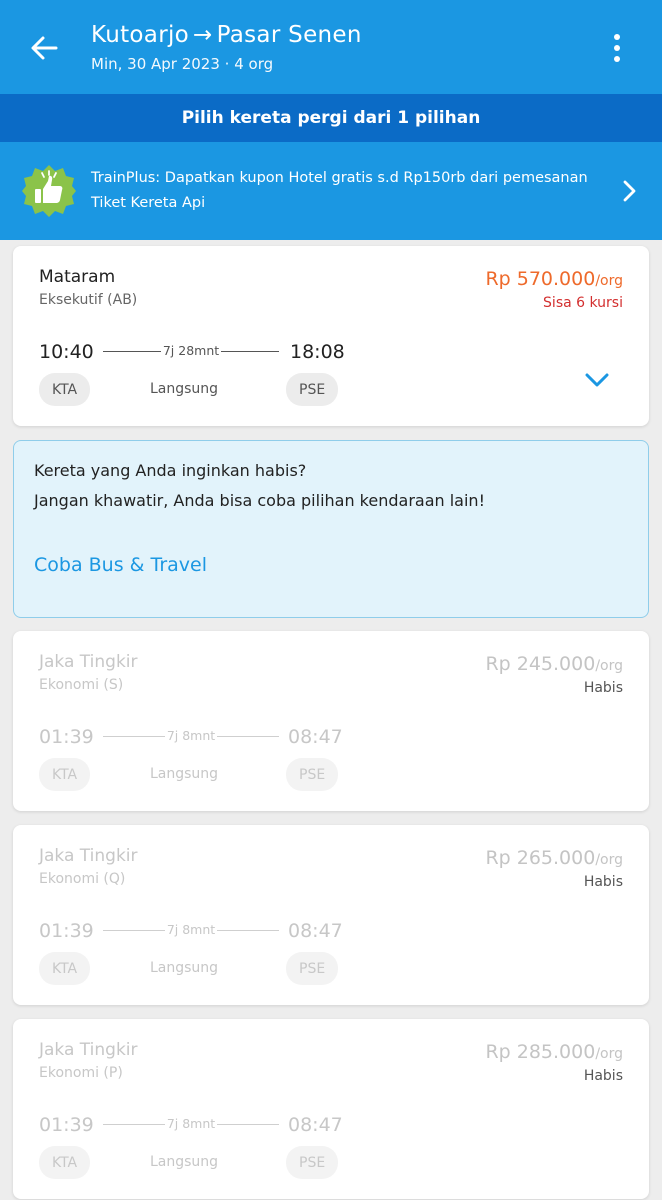 The image size is (662, 1200). Describe the element at coordinates (203, 35) in the screenshot. I see `route-arrow: →` at that location.